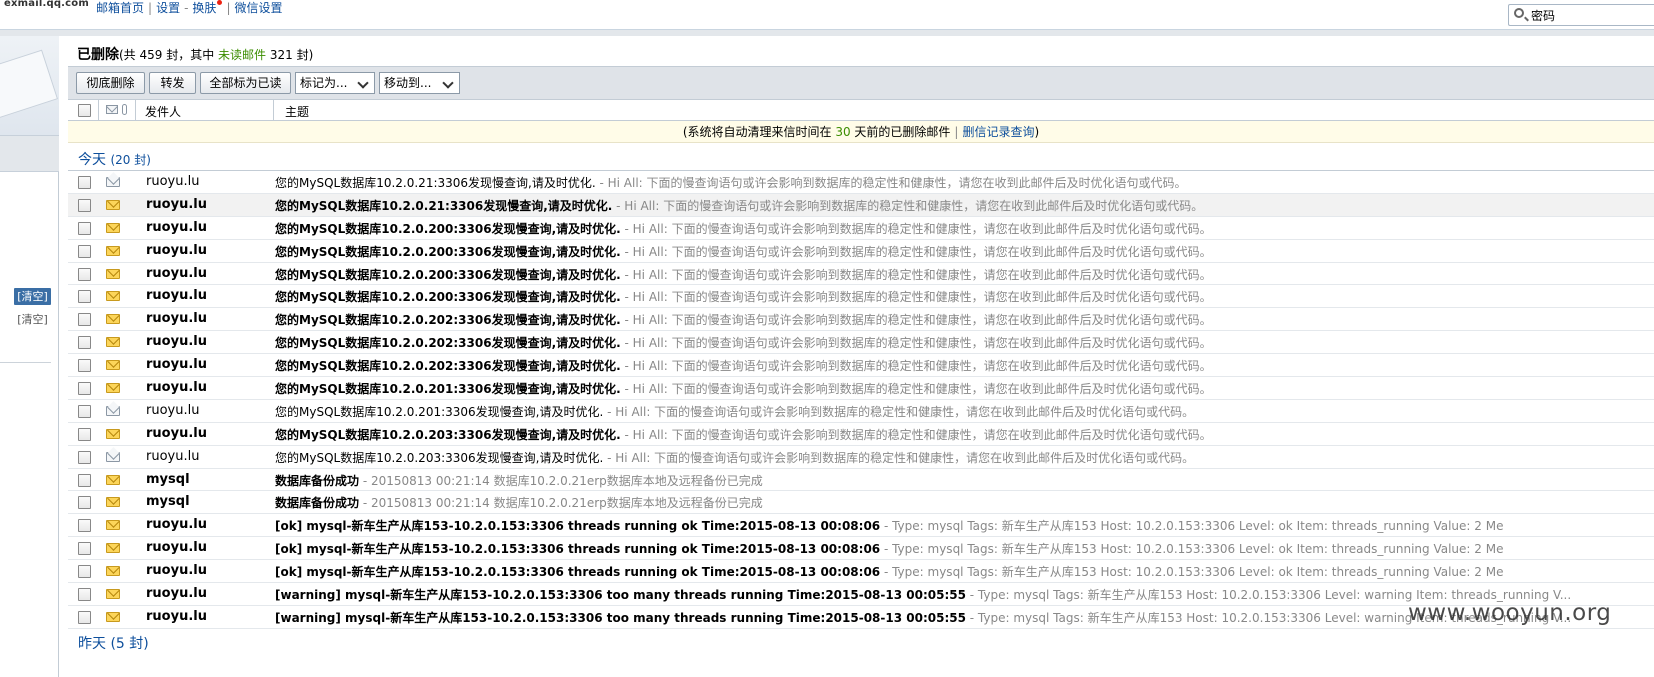 The width and height of the screenshot is (1654, 677). What do you see at coordinates (258, 8) in the screenshot?
I see `link-wechat-settings: 微信设置` at bounding box center [258, 8].